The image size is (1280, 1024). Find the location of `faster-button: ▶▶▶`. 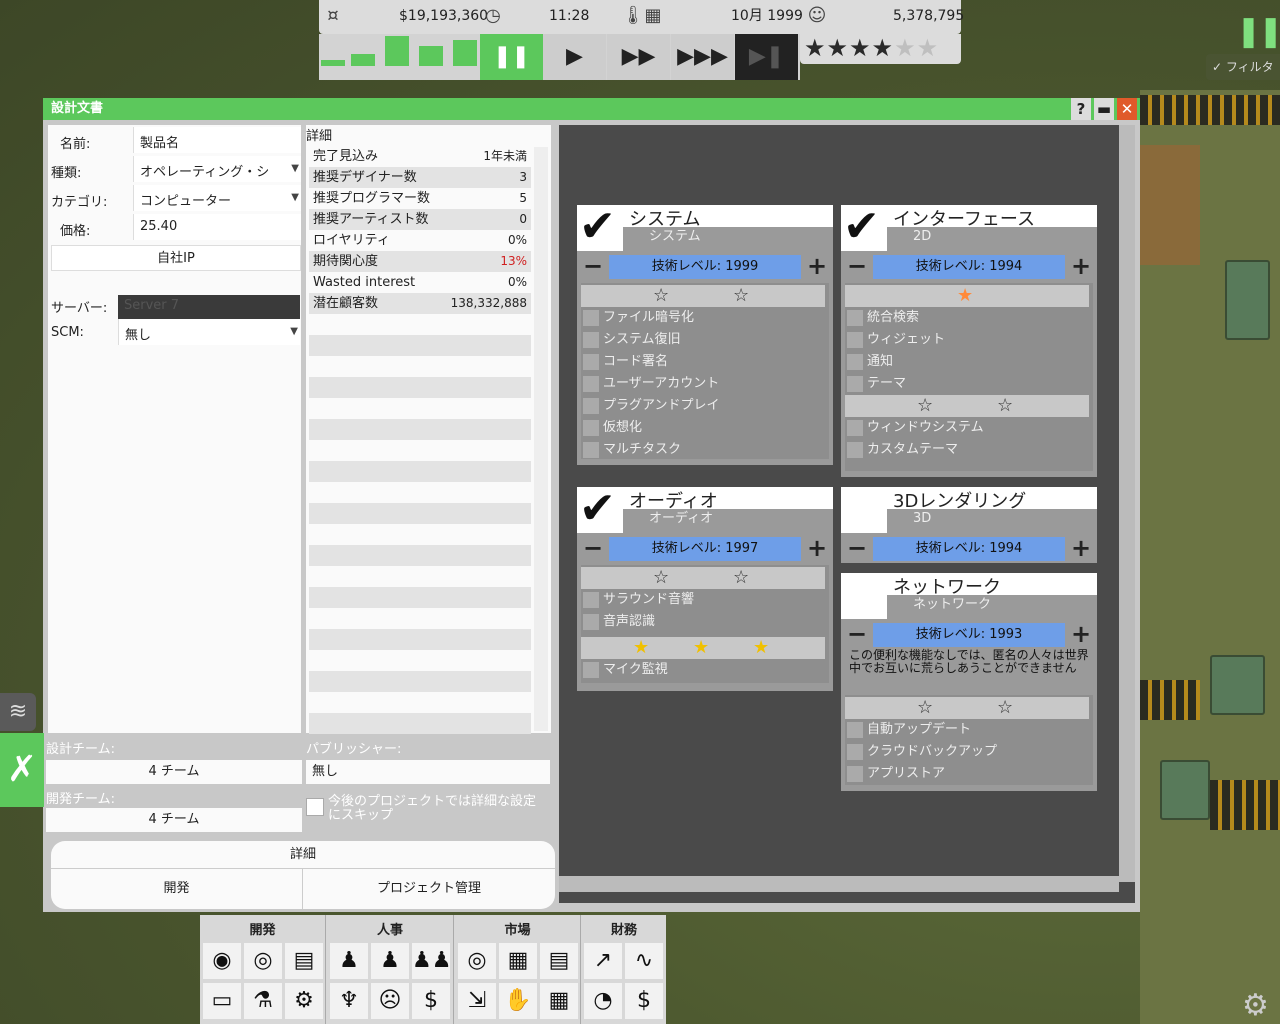

faster-button: ▶▶▶ is located at coordinates (702, 57).